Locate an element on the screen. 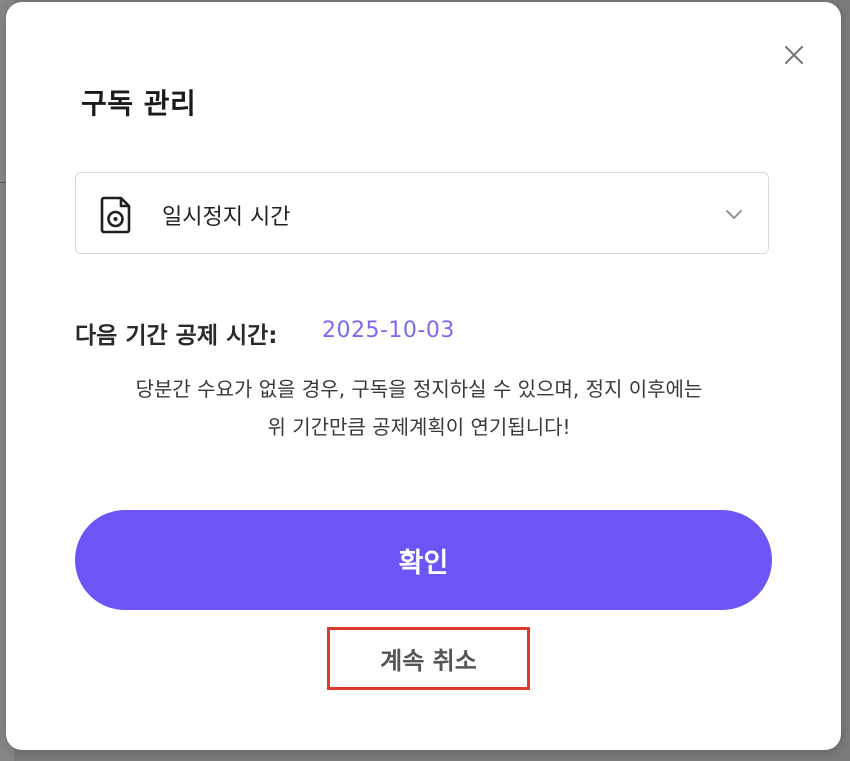  document-clock-icon is located at coordinates (116, 215).